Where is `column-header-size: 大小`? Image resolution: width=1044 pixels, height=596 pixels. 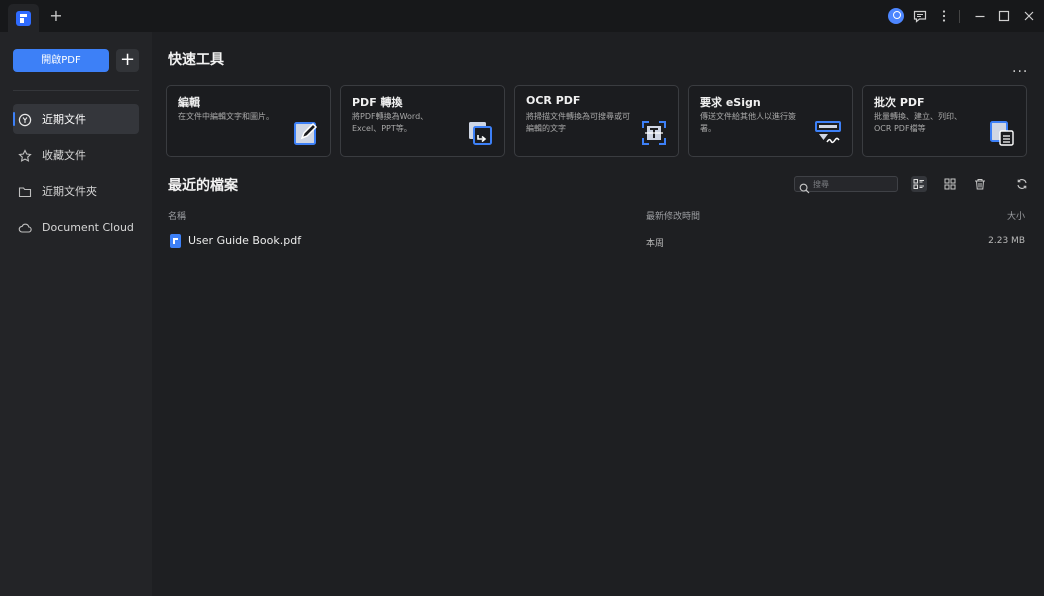
column-header-size: 大小 is located at coordinates (1016, 215).